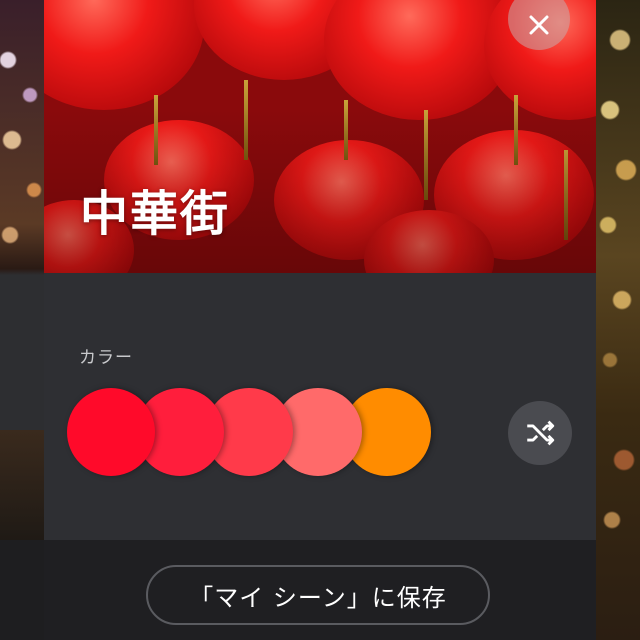 The width and height of the screenshot is (640, 640). I want to click on scene-title: 中華街, so click(155, 214).